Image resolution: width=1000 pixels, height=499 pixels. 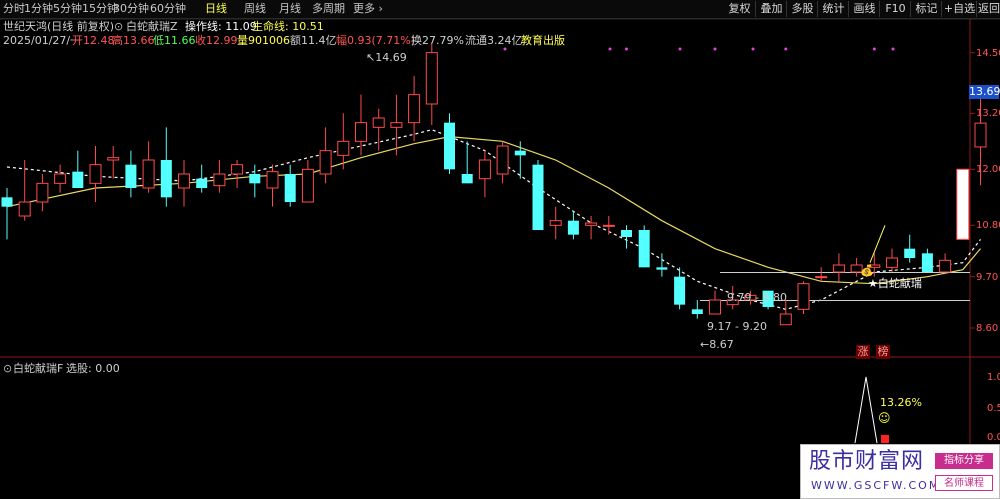 What do you see at coordinates (93, 368) in the screenshot?
I see `lower-pane-label: 选股: 0.00` at bounding box center [93, 368].